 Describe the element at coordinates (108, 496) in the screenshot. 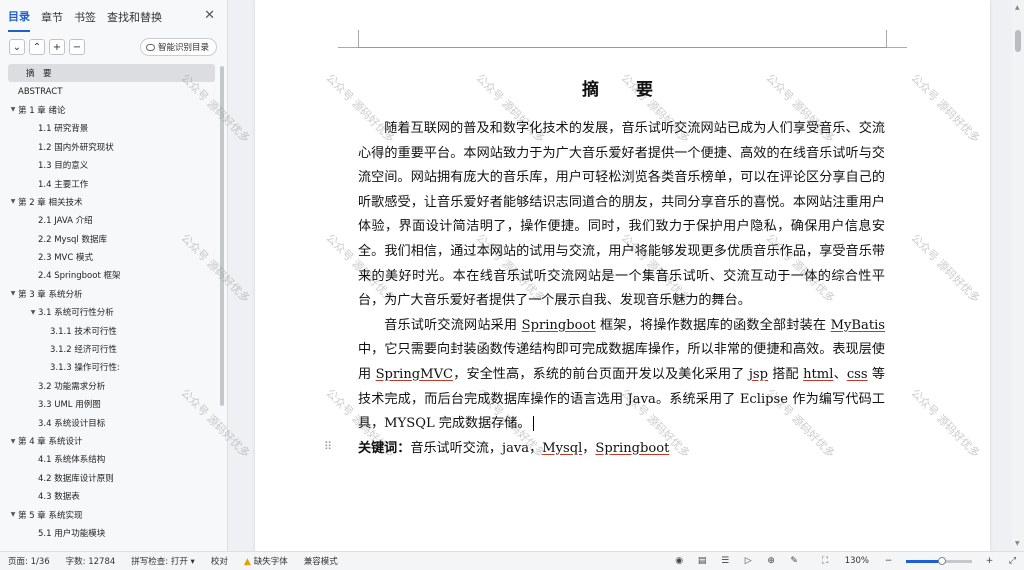

I see `toc-item: 4.3 数据表` at that location.